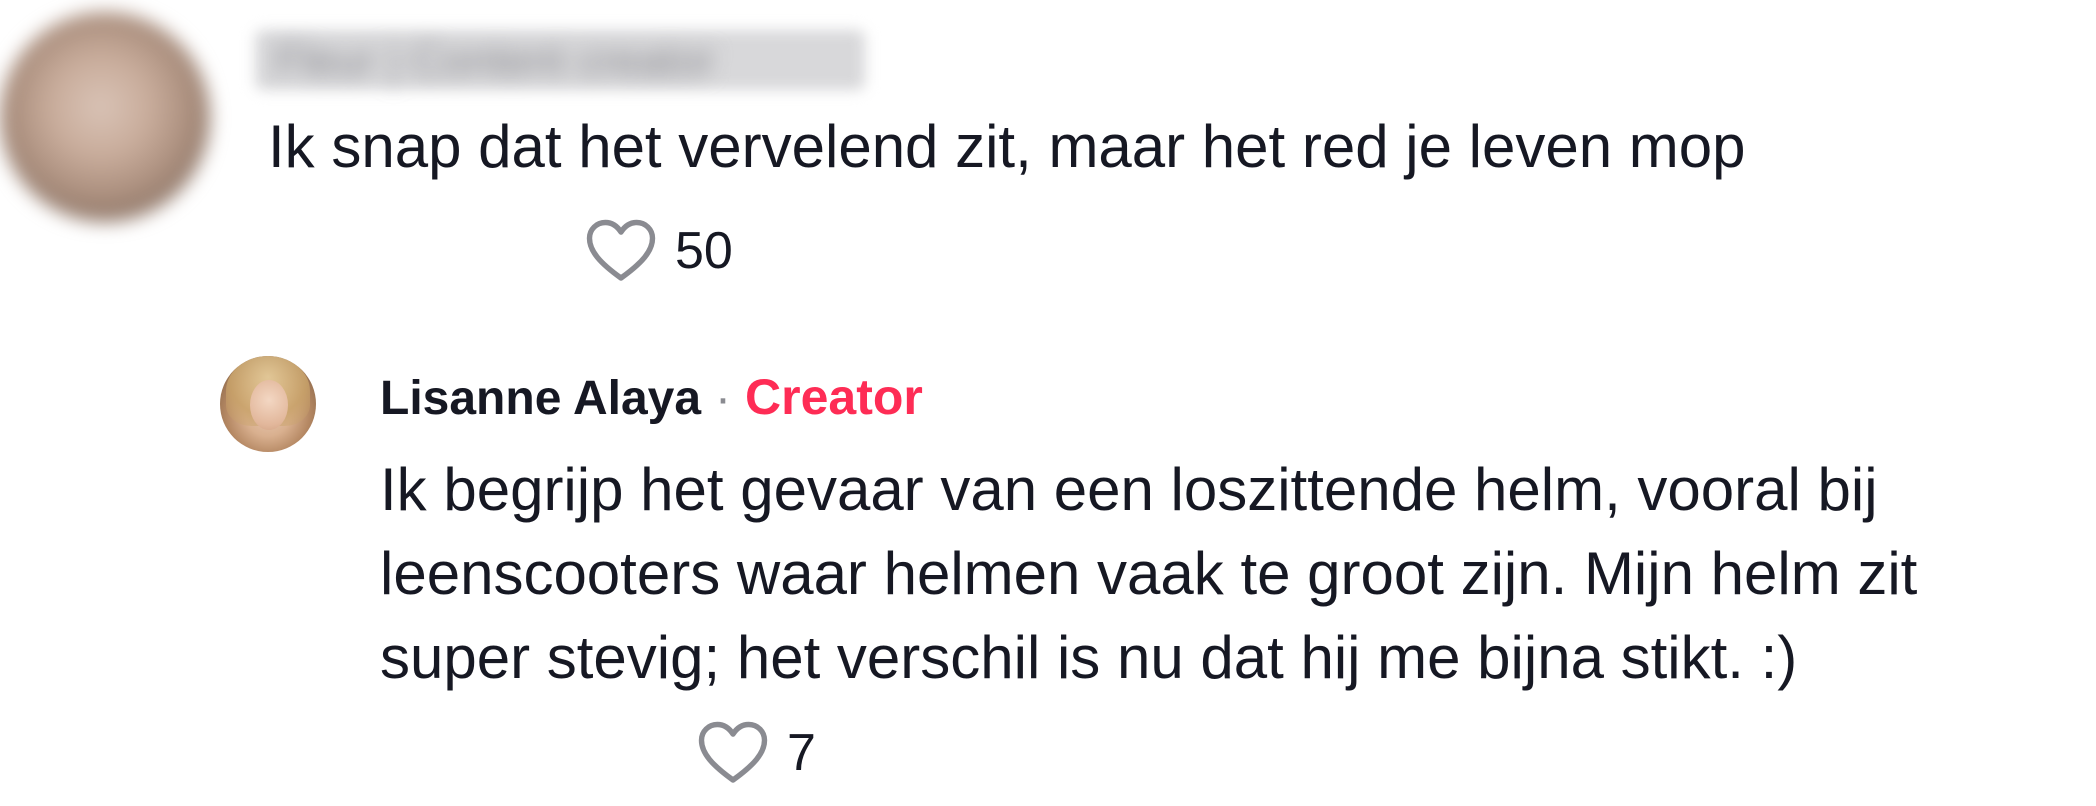  What do you see at coordinates (704, 251) in the screenshot?
I see `like-count: 50` at bounding box center [704, 251].